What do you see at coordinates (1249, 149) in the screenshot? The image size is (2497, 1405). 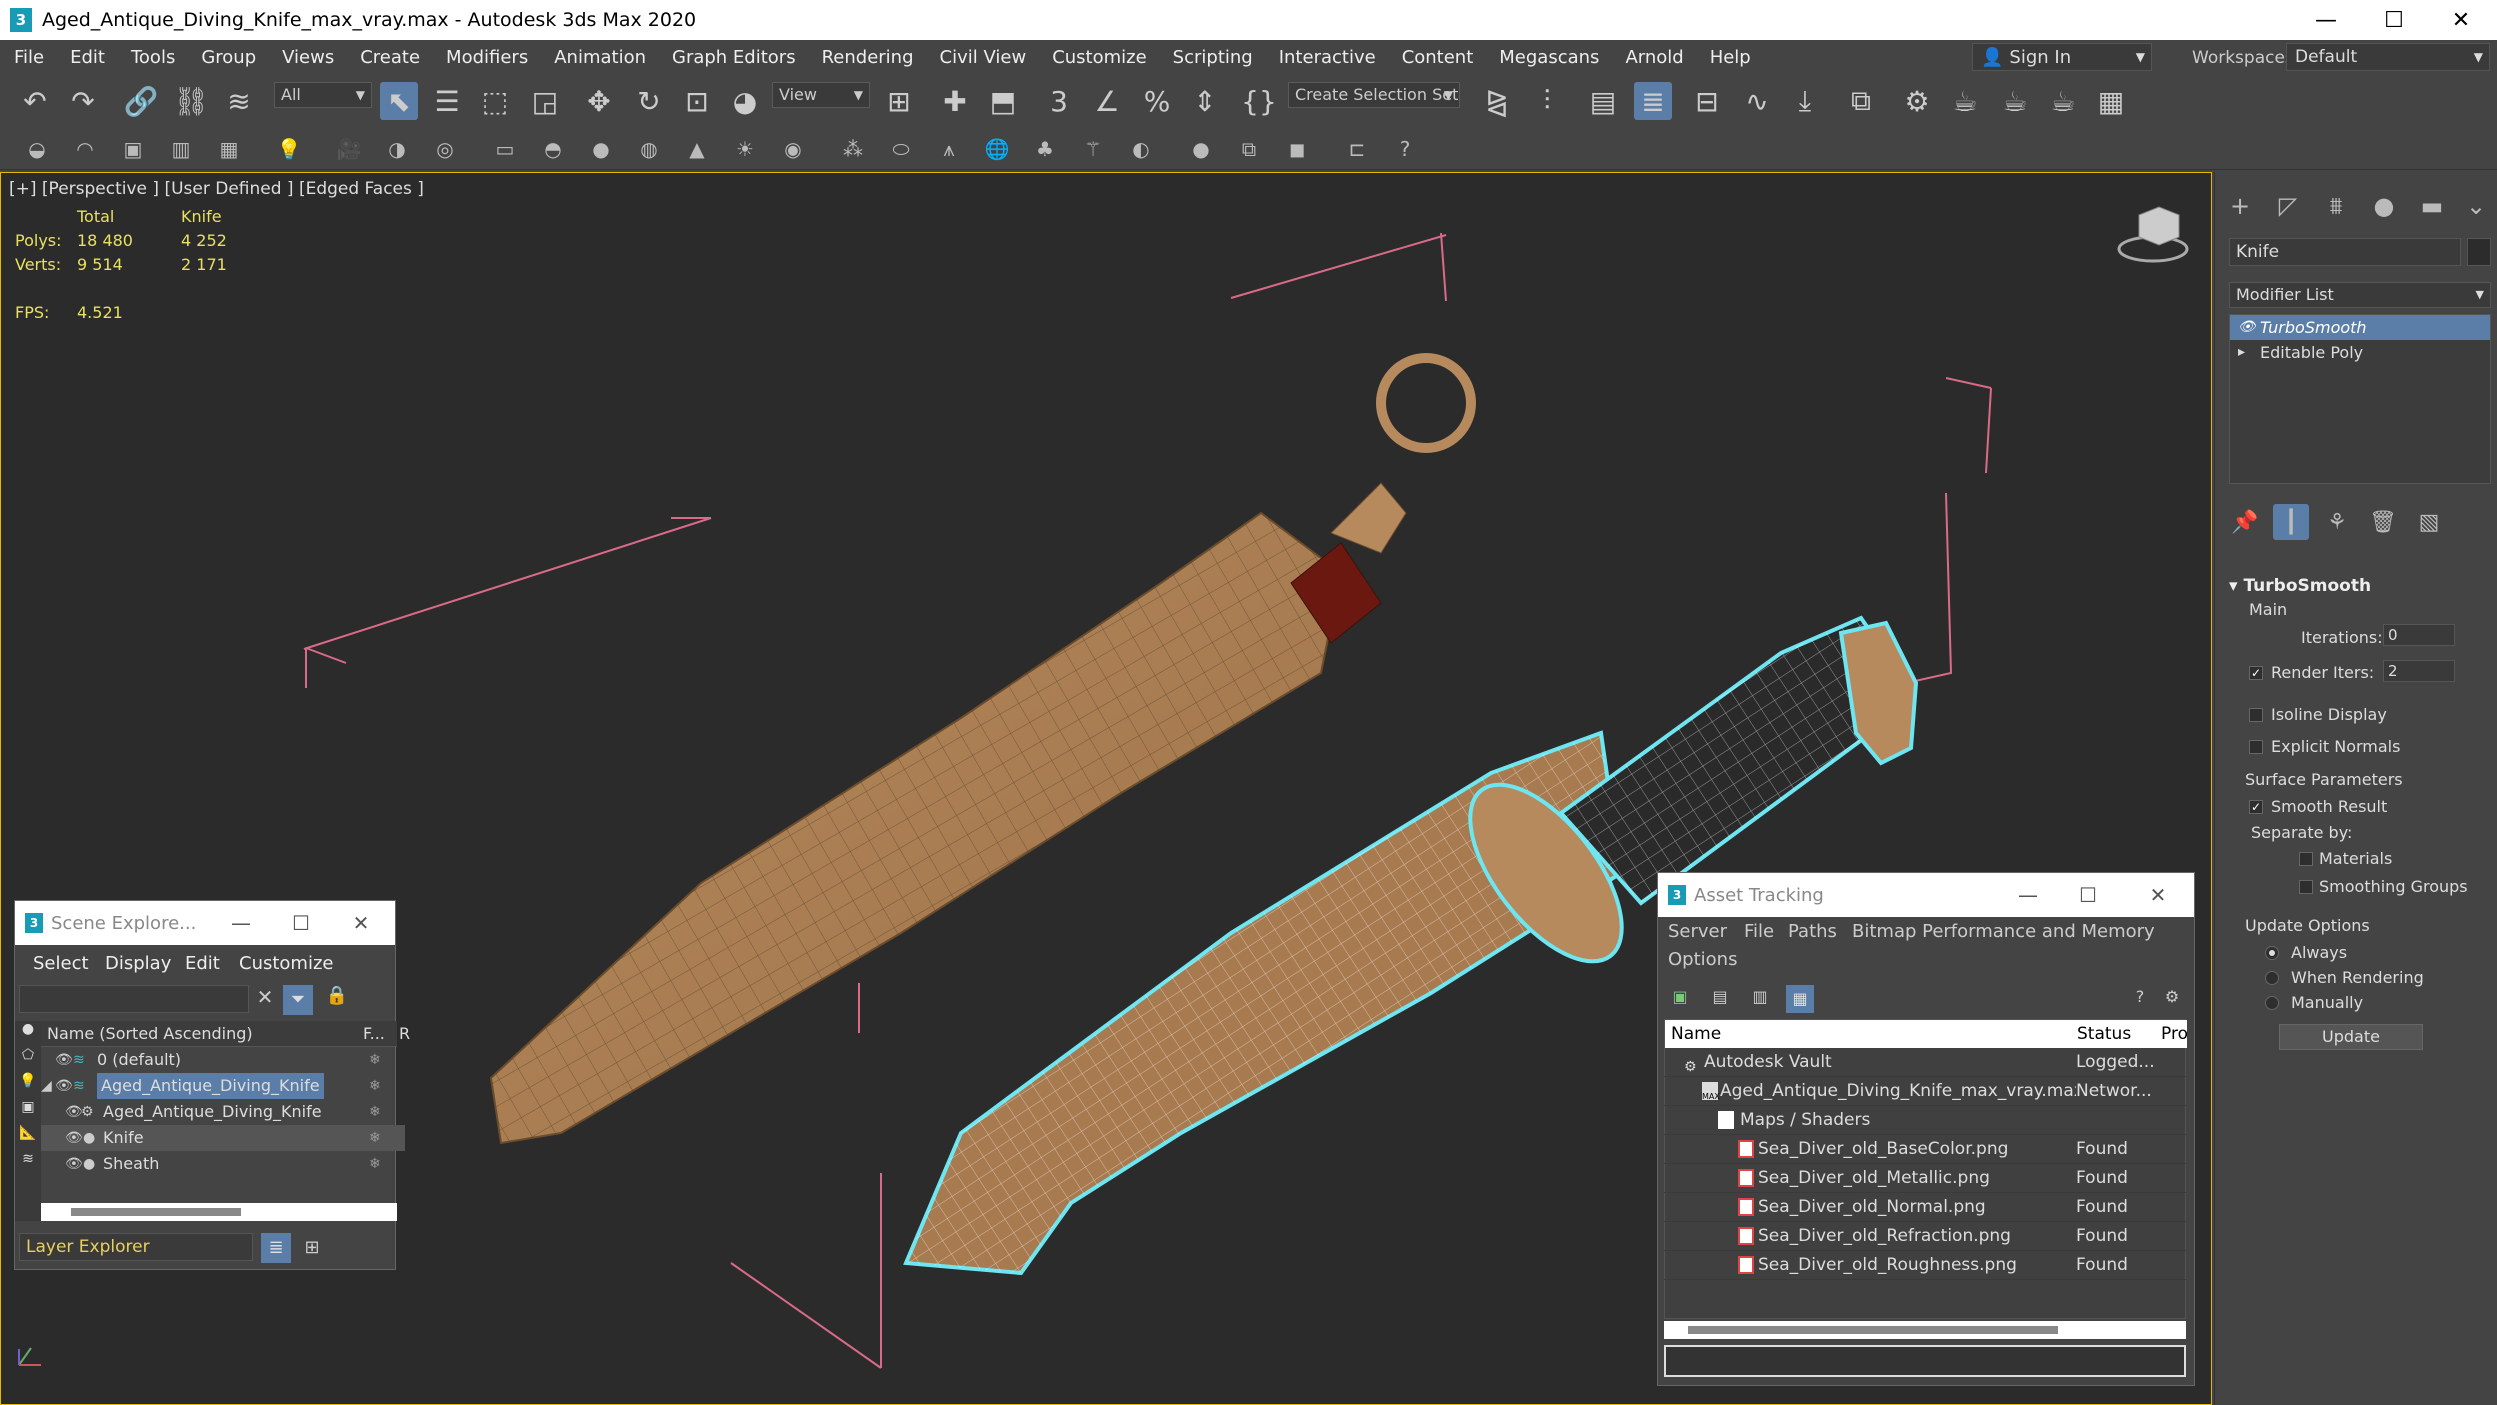 I see `frame-buffer-icon: ⧉` at bounding box center [1249, 149].